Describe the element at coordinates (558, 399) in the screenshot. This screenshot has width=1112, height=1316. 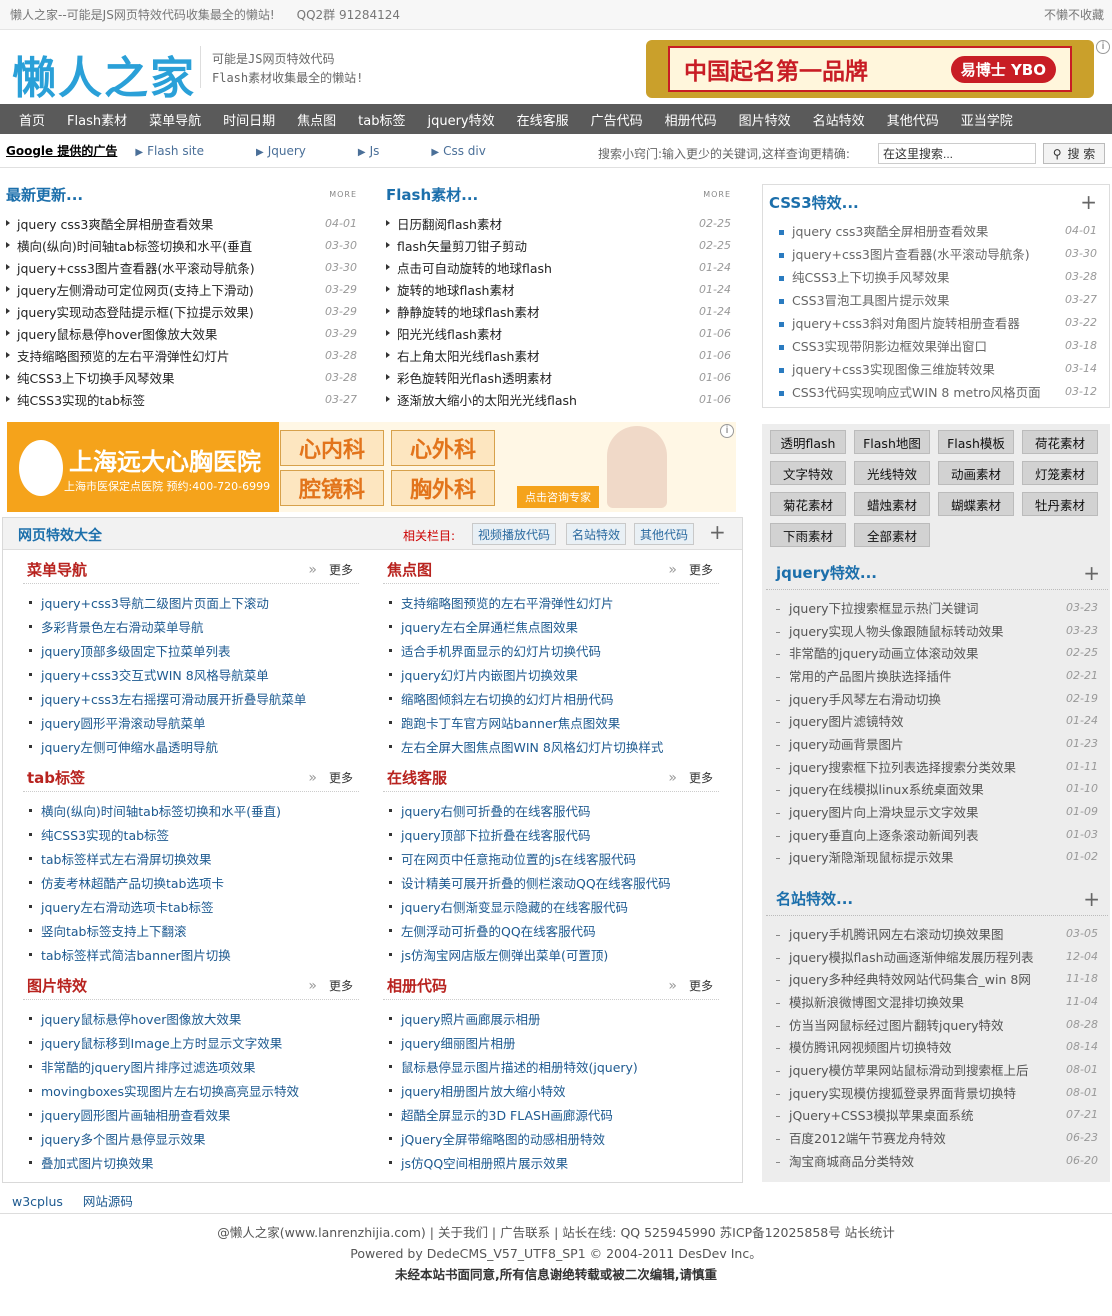
I see `list-item: 逐渐放大缩小的太阳光光线flash 01-06` at that location.